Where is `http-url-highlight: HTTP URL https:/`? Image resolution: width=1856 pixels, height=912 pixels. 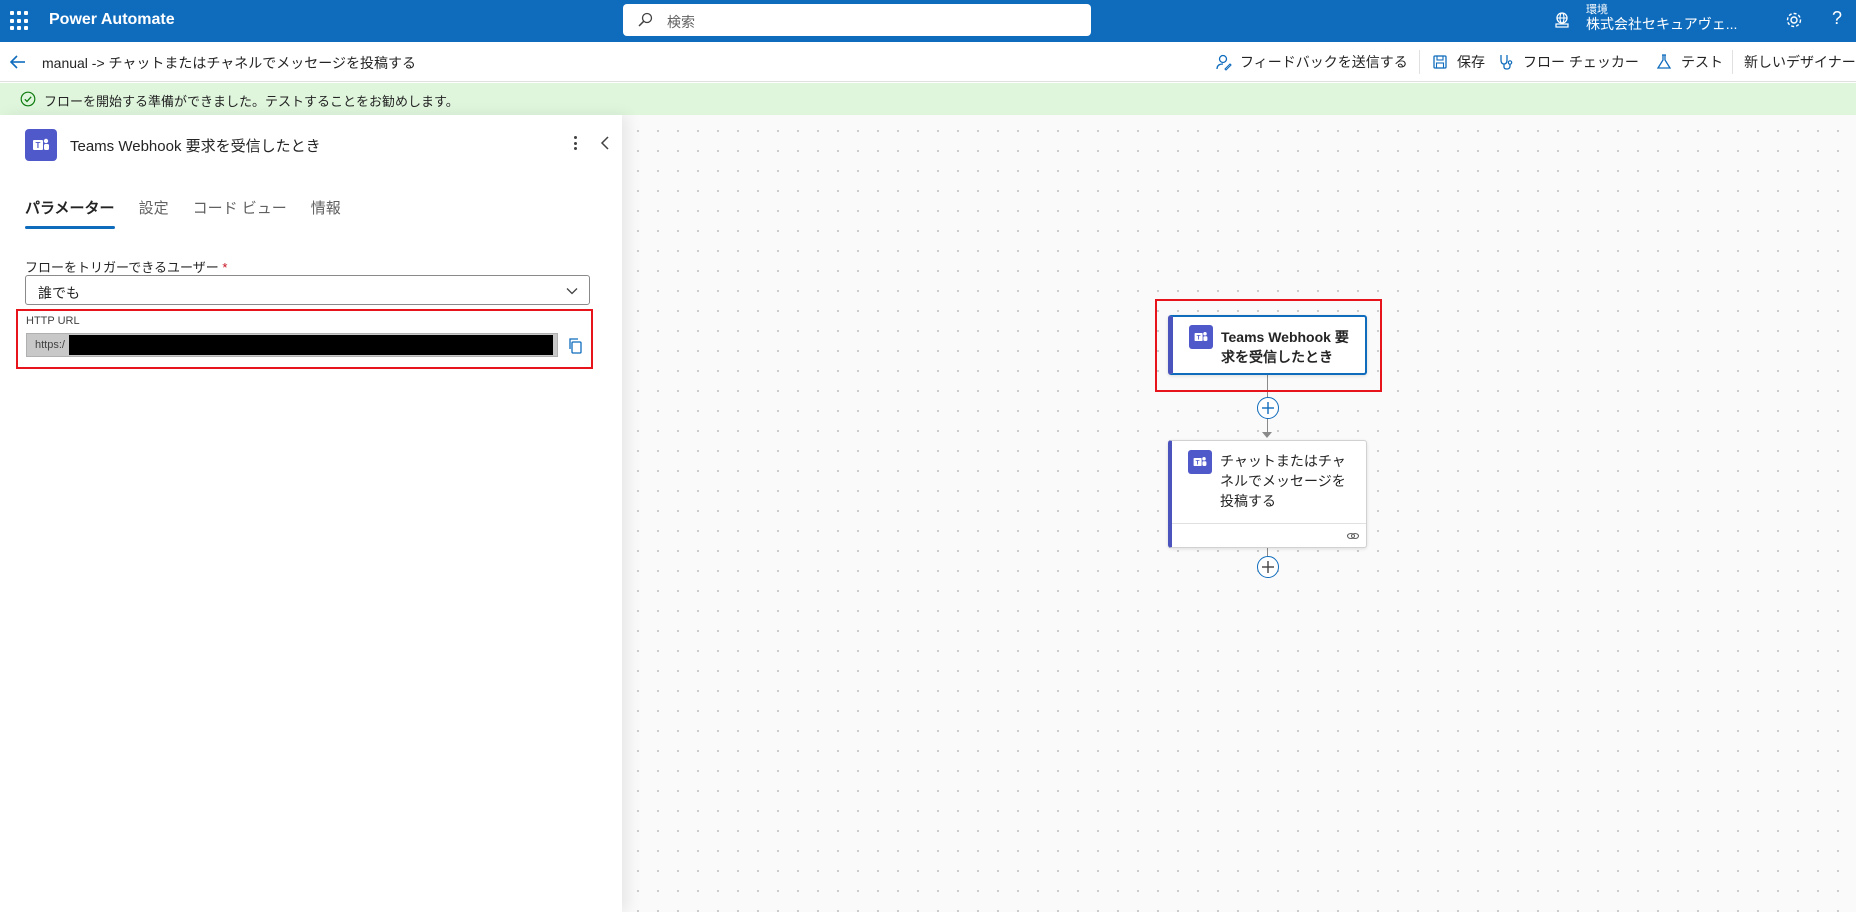 http-url-highlight: HTTP URL https:/ is located at coordinates (304, 339).